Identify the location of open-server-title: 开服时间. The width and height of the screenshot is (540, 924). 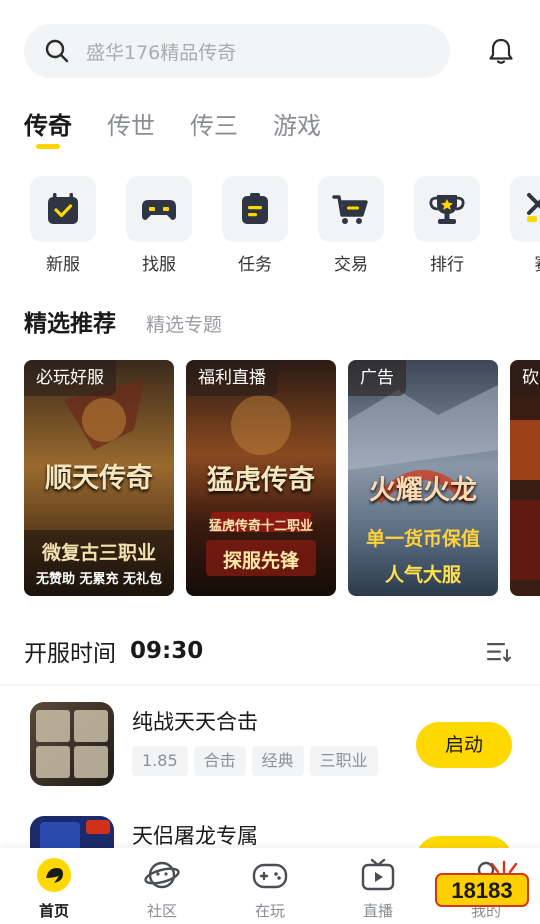
(70, 654).